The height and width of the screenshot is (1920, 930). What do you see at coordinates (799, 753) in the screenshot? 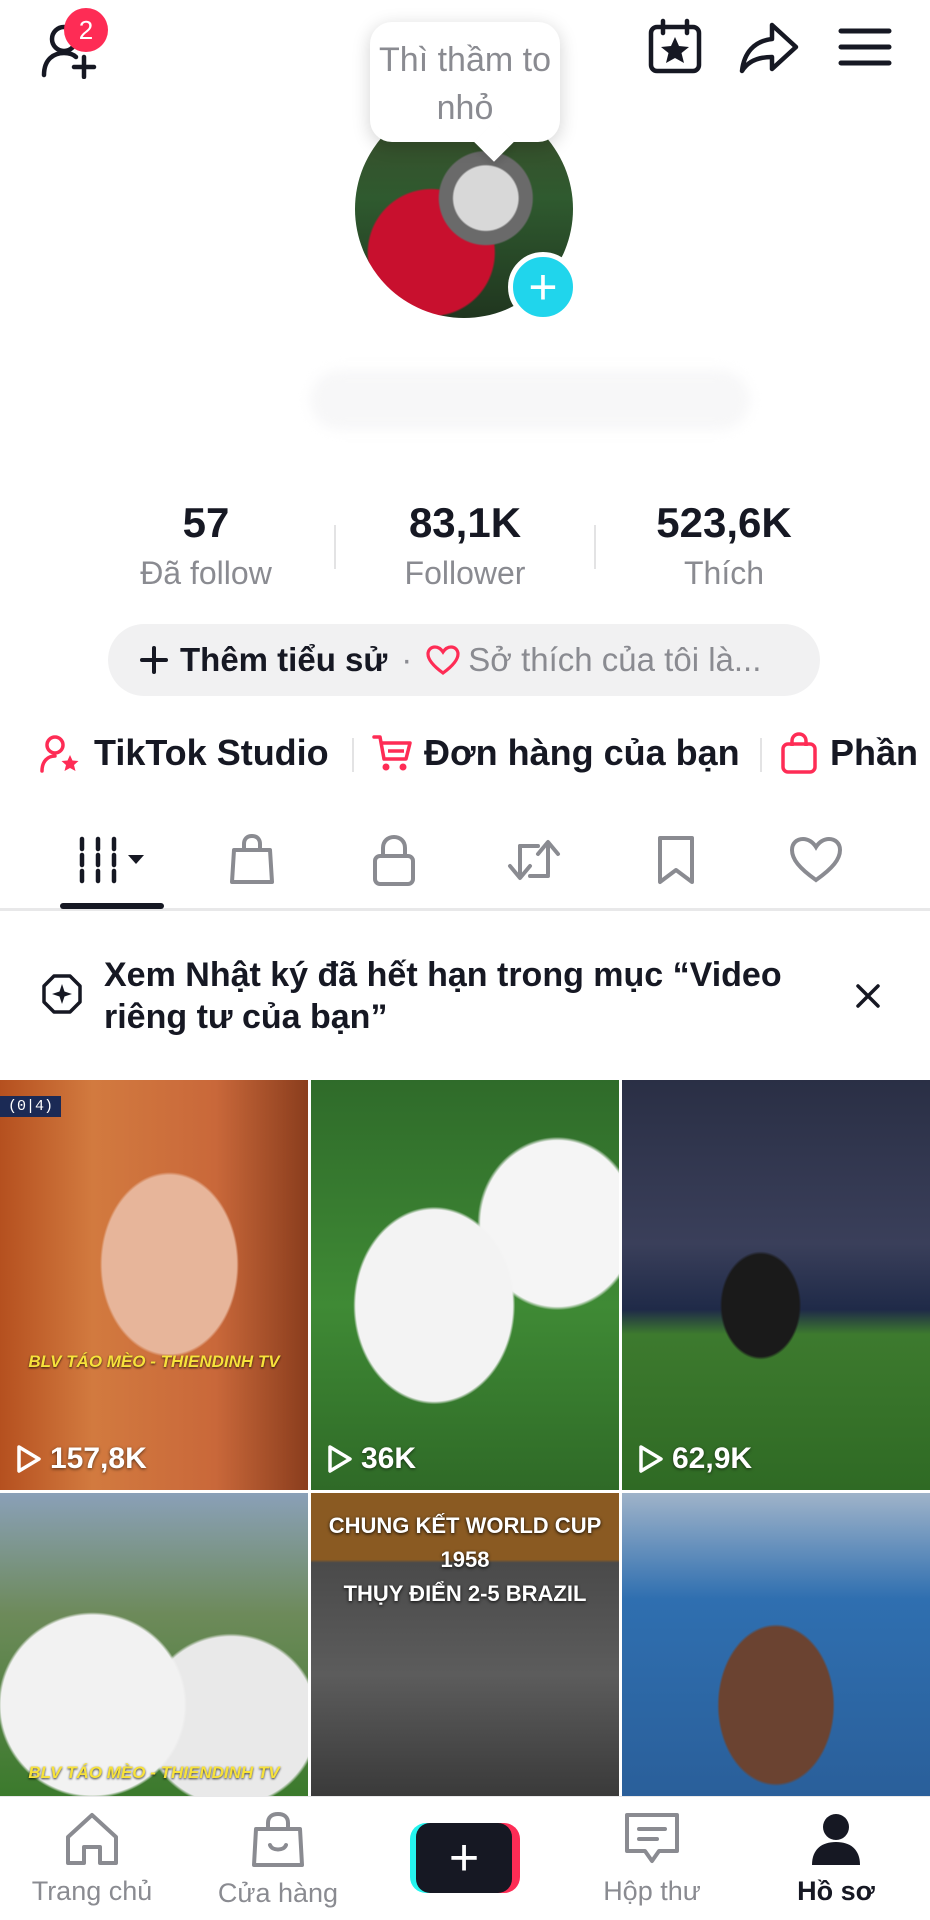
I see `bag-icon` at bounding box center [799, 753].